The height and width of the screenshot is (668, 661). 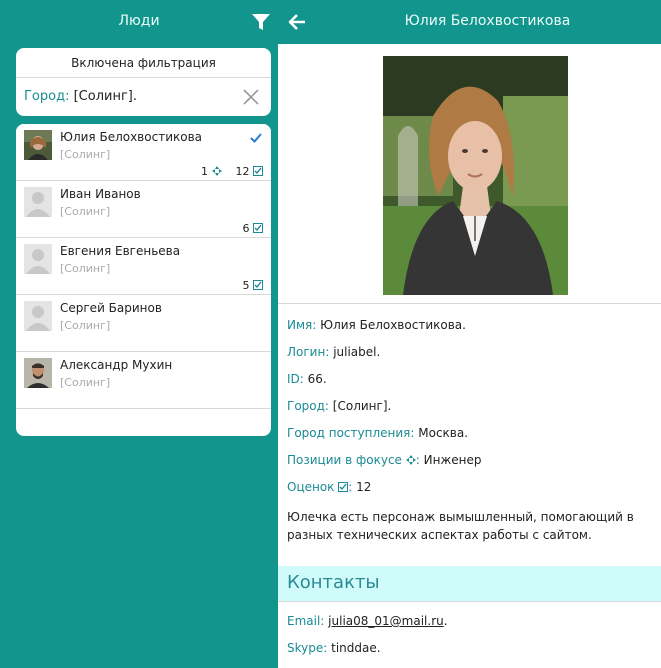 What do you see at coordinates (445, 621) in the screenshot?
I see `email-suffix: .` at bounding box center [445, 621].